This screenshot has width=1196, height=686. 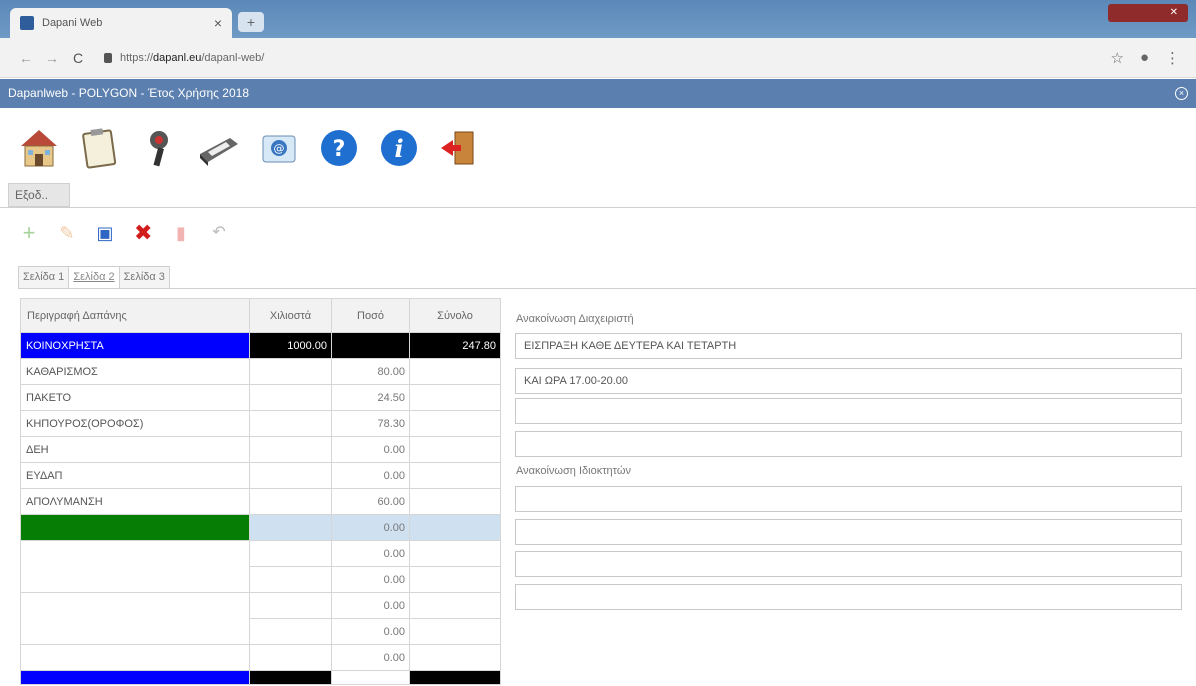 I want to click on column-header-mills: Χιλιοστά, so click(x=290, y=315).